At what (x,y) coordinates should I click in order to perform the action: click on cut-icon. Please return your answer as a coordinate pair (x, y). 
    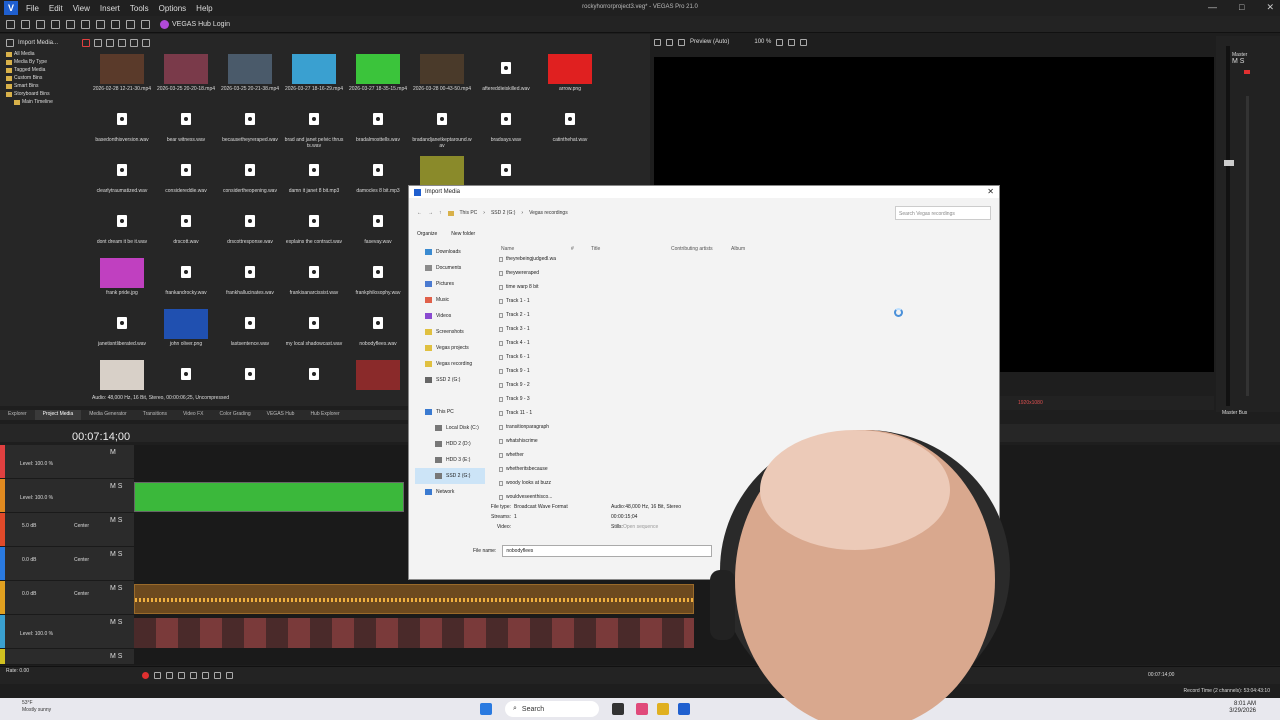
    Looking at the image, I should click on (85, 24).